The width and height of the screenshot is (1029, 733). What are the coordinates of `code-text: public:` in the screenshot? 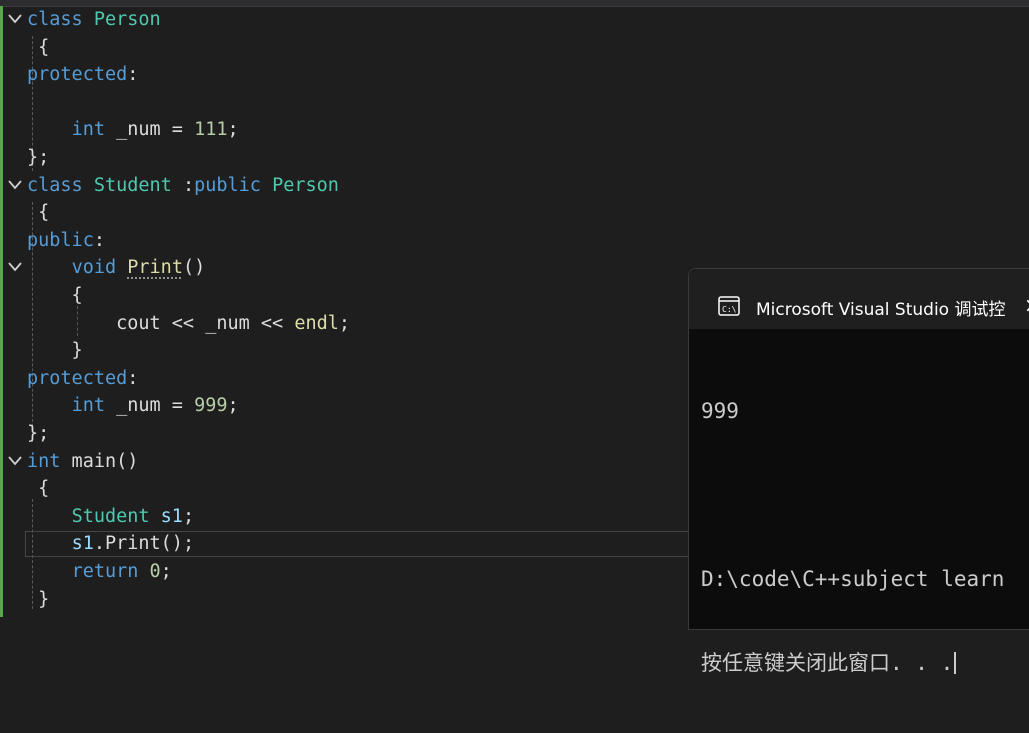 It's located at (66, 240).